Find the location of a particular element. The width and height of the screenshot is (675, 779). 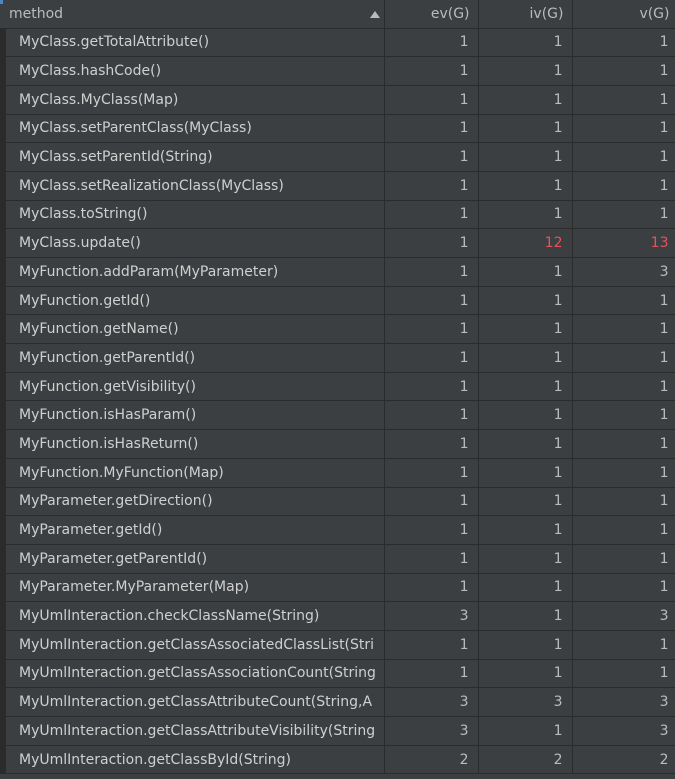

method-cell: MyFunction.getName() is located at coordinates (192, 329).